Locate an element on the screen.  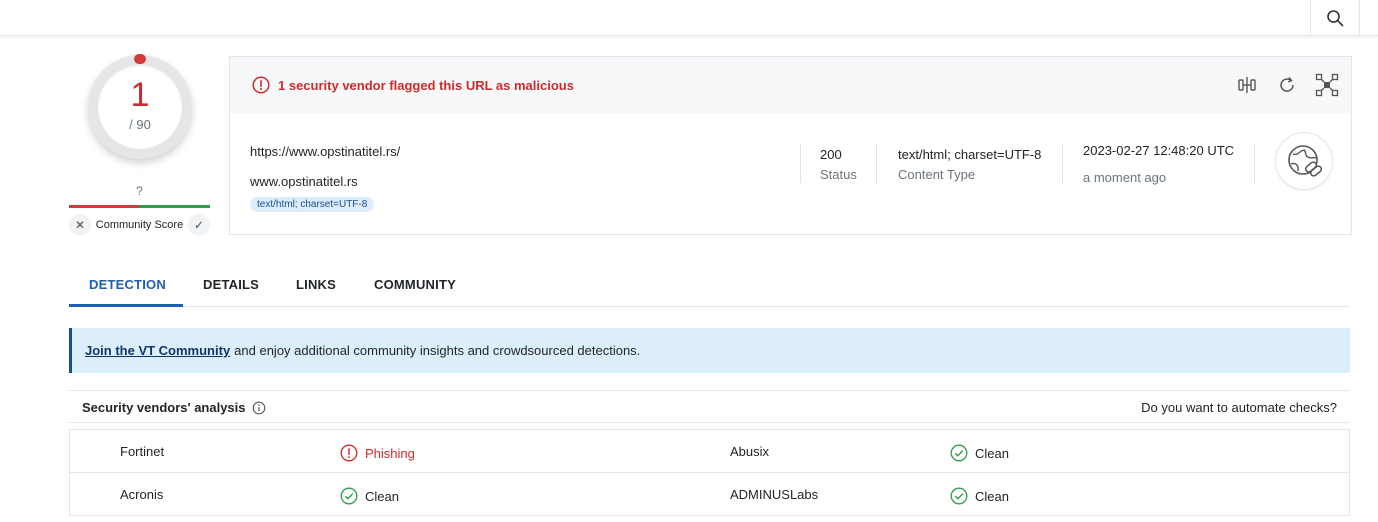
search-button is located at coordinates (1335, 18).